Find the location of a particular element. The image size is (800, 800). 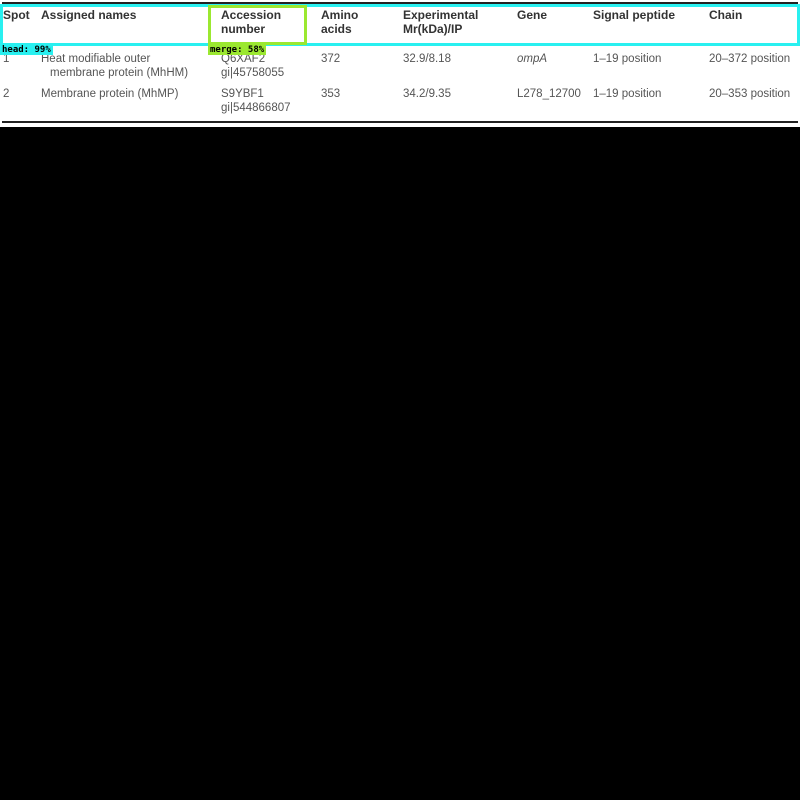

head-detection-label: head: 99% is located at coordinates (26, 50).